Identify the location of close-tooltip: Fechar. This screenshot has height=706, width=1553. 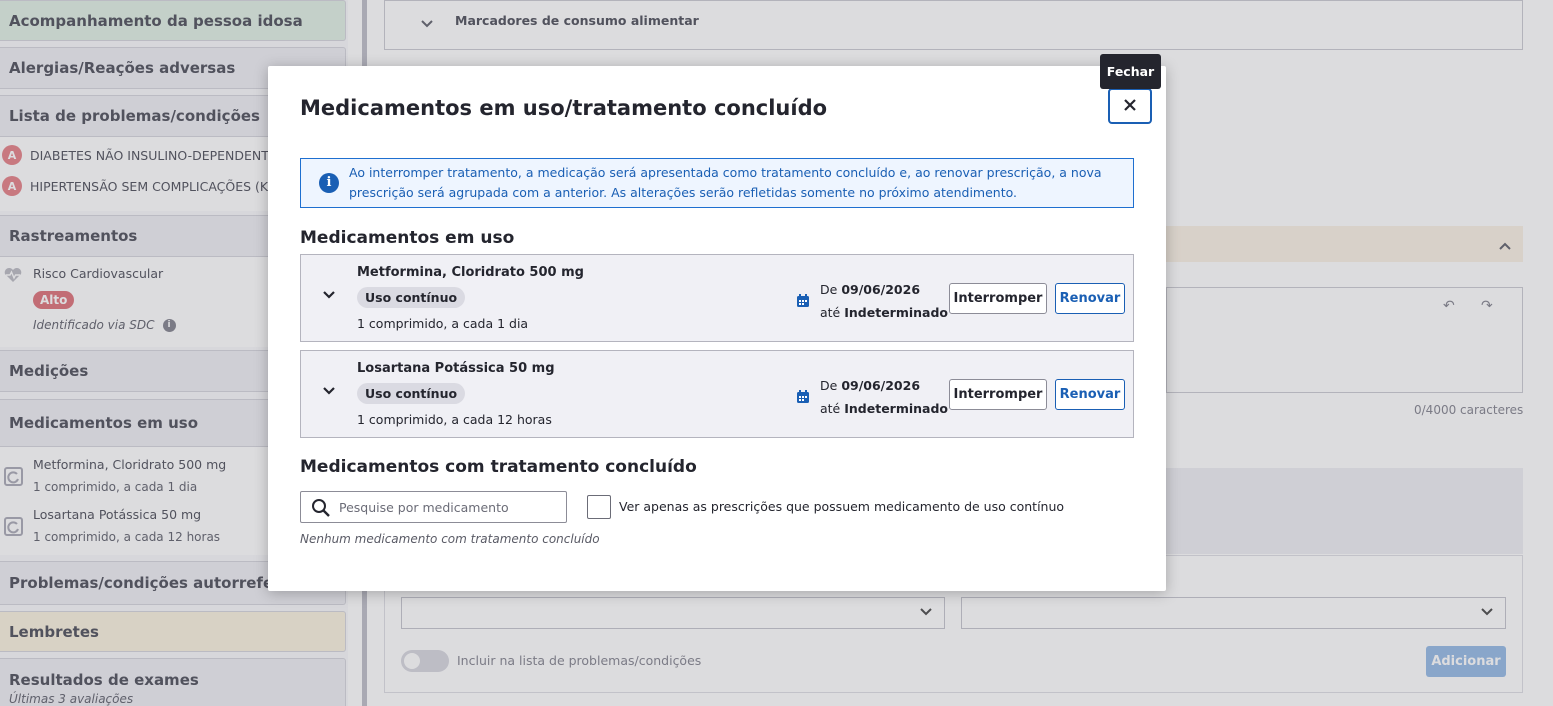
(1130, 71).